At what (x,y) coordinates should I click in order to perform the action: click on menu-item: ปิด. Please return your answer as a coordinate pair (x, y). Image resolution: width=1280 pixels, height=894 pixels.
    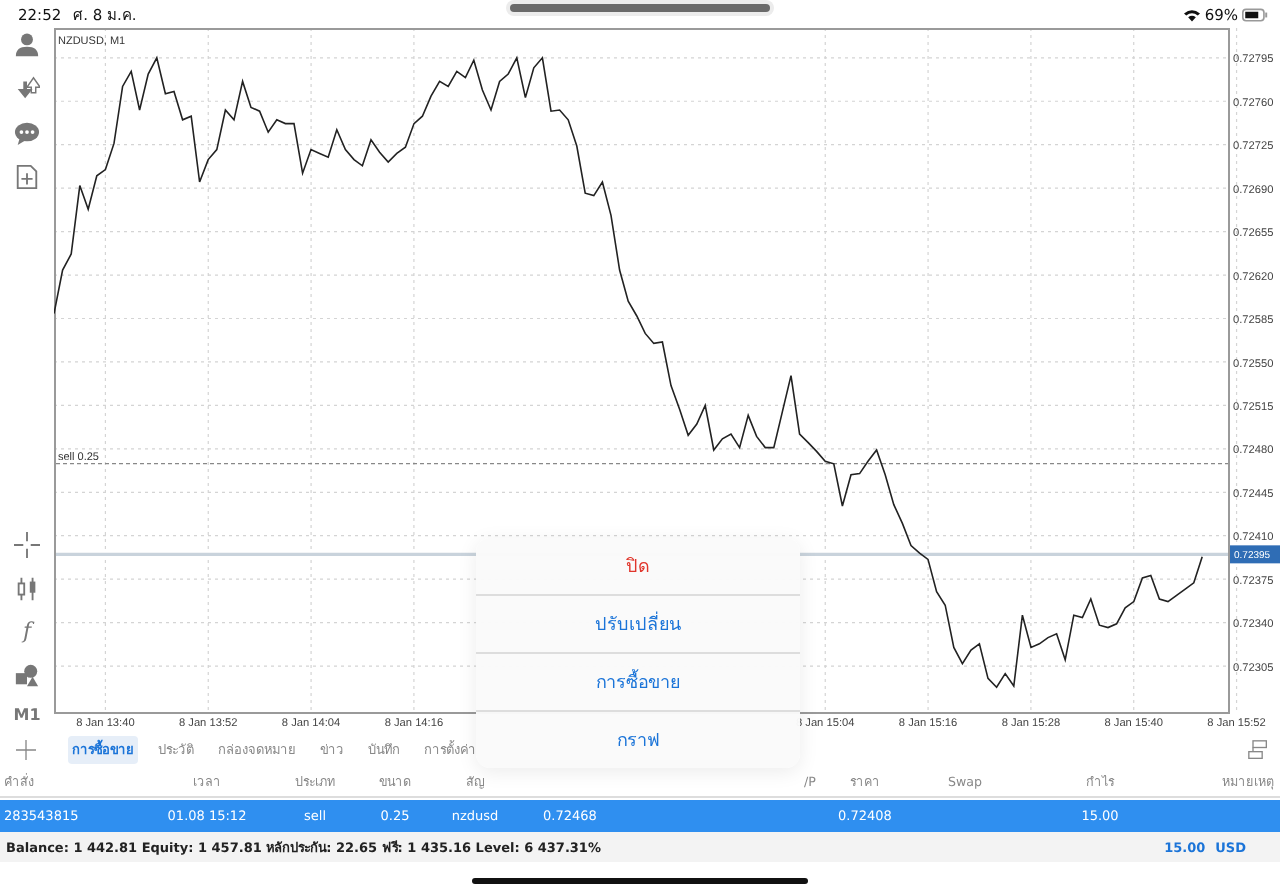
    Looking at the image, I should click on (638, 566).